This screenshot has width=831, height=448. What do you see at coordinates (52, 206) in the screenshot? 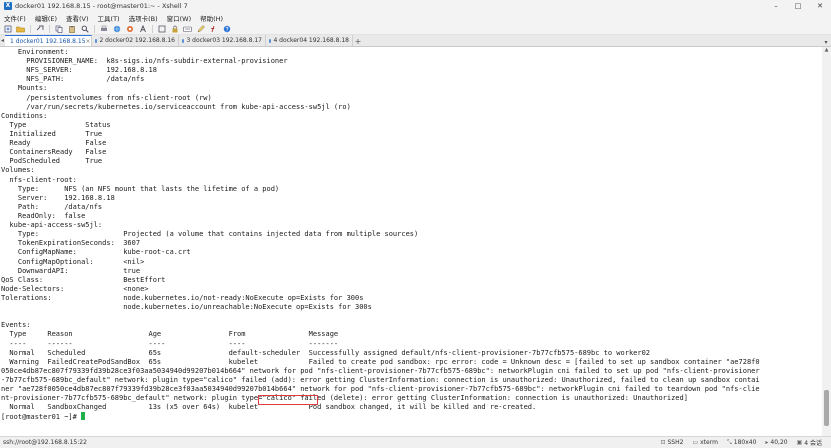
I see `terminal-line: Path: /data/nfs` at bounding box center [52, 206].